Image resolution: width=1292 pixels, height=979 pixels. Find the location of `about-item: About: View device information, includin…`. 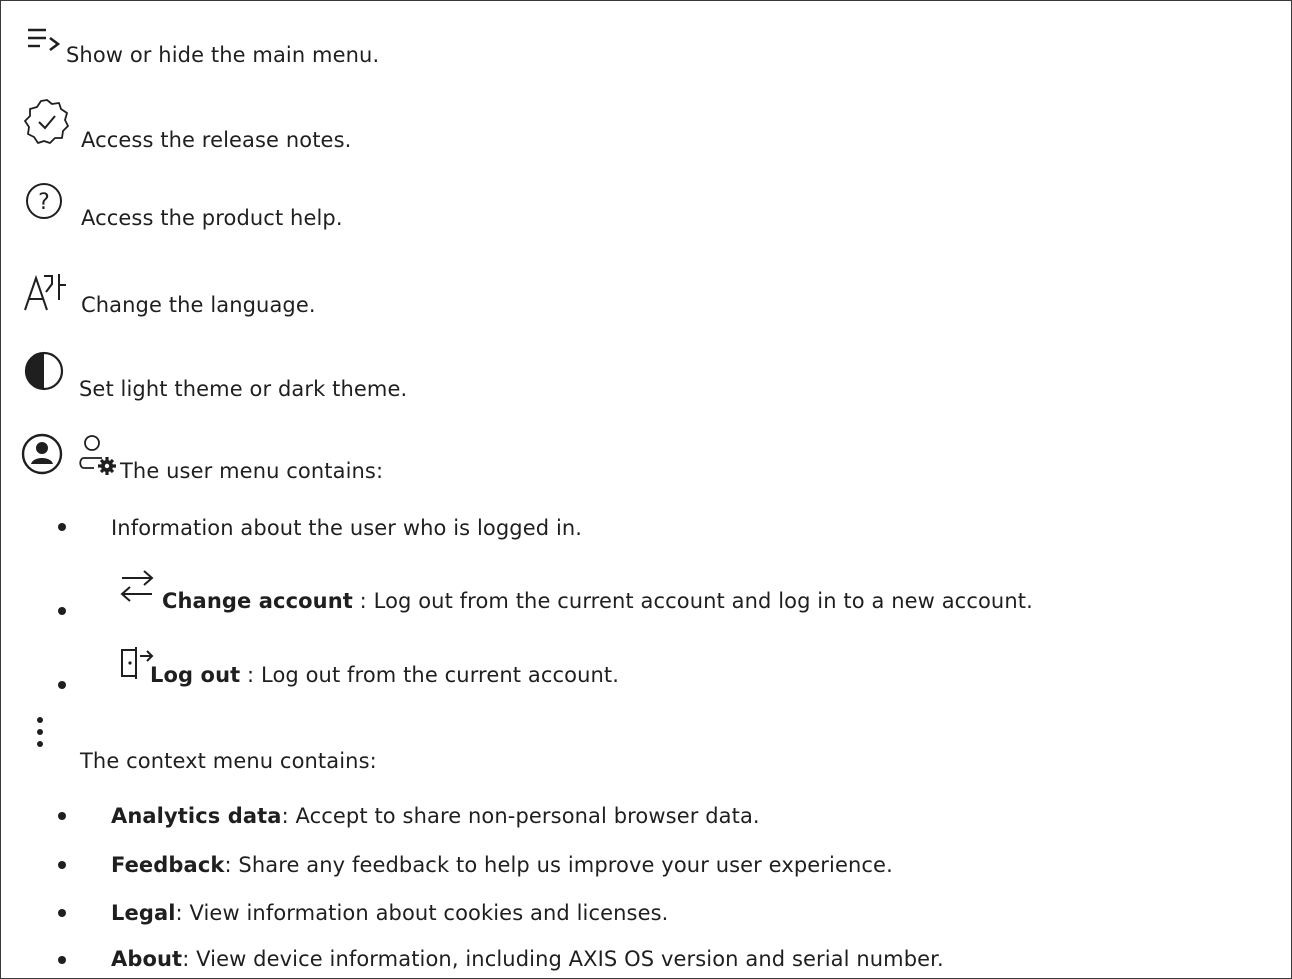

about-item: About: View device information, includin… is located at coordinates (527, 959).